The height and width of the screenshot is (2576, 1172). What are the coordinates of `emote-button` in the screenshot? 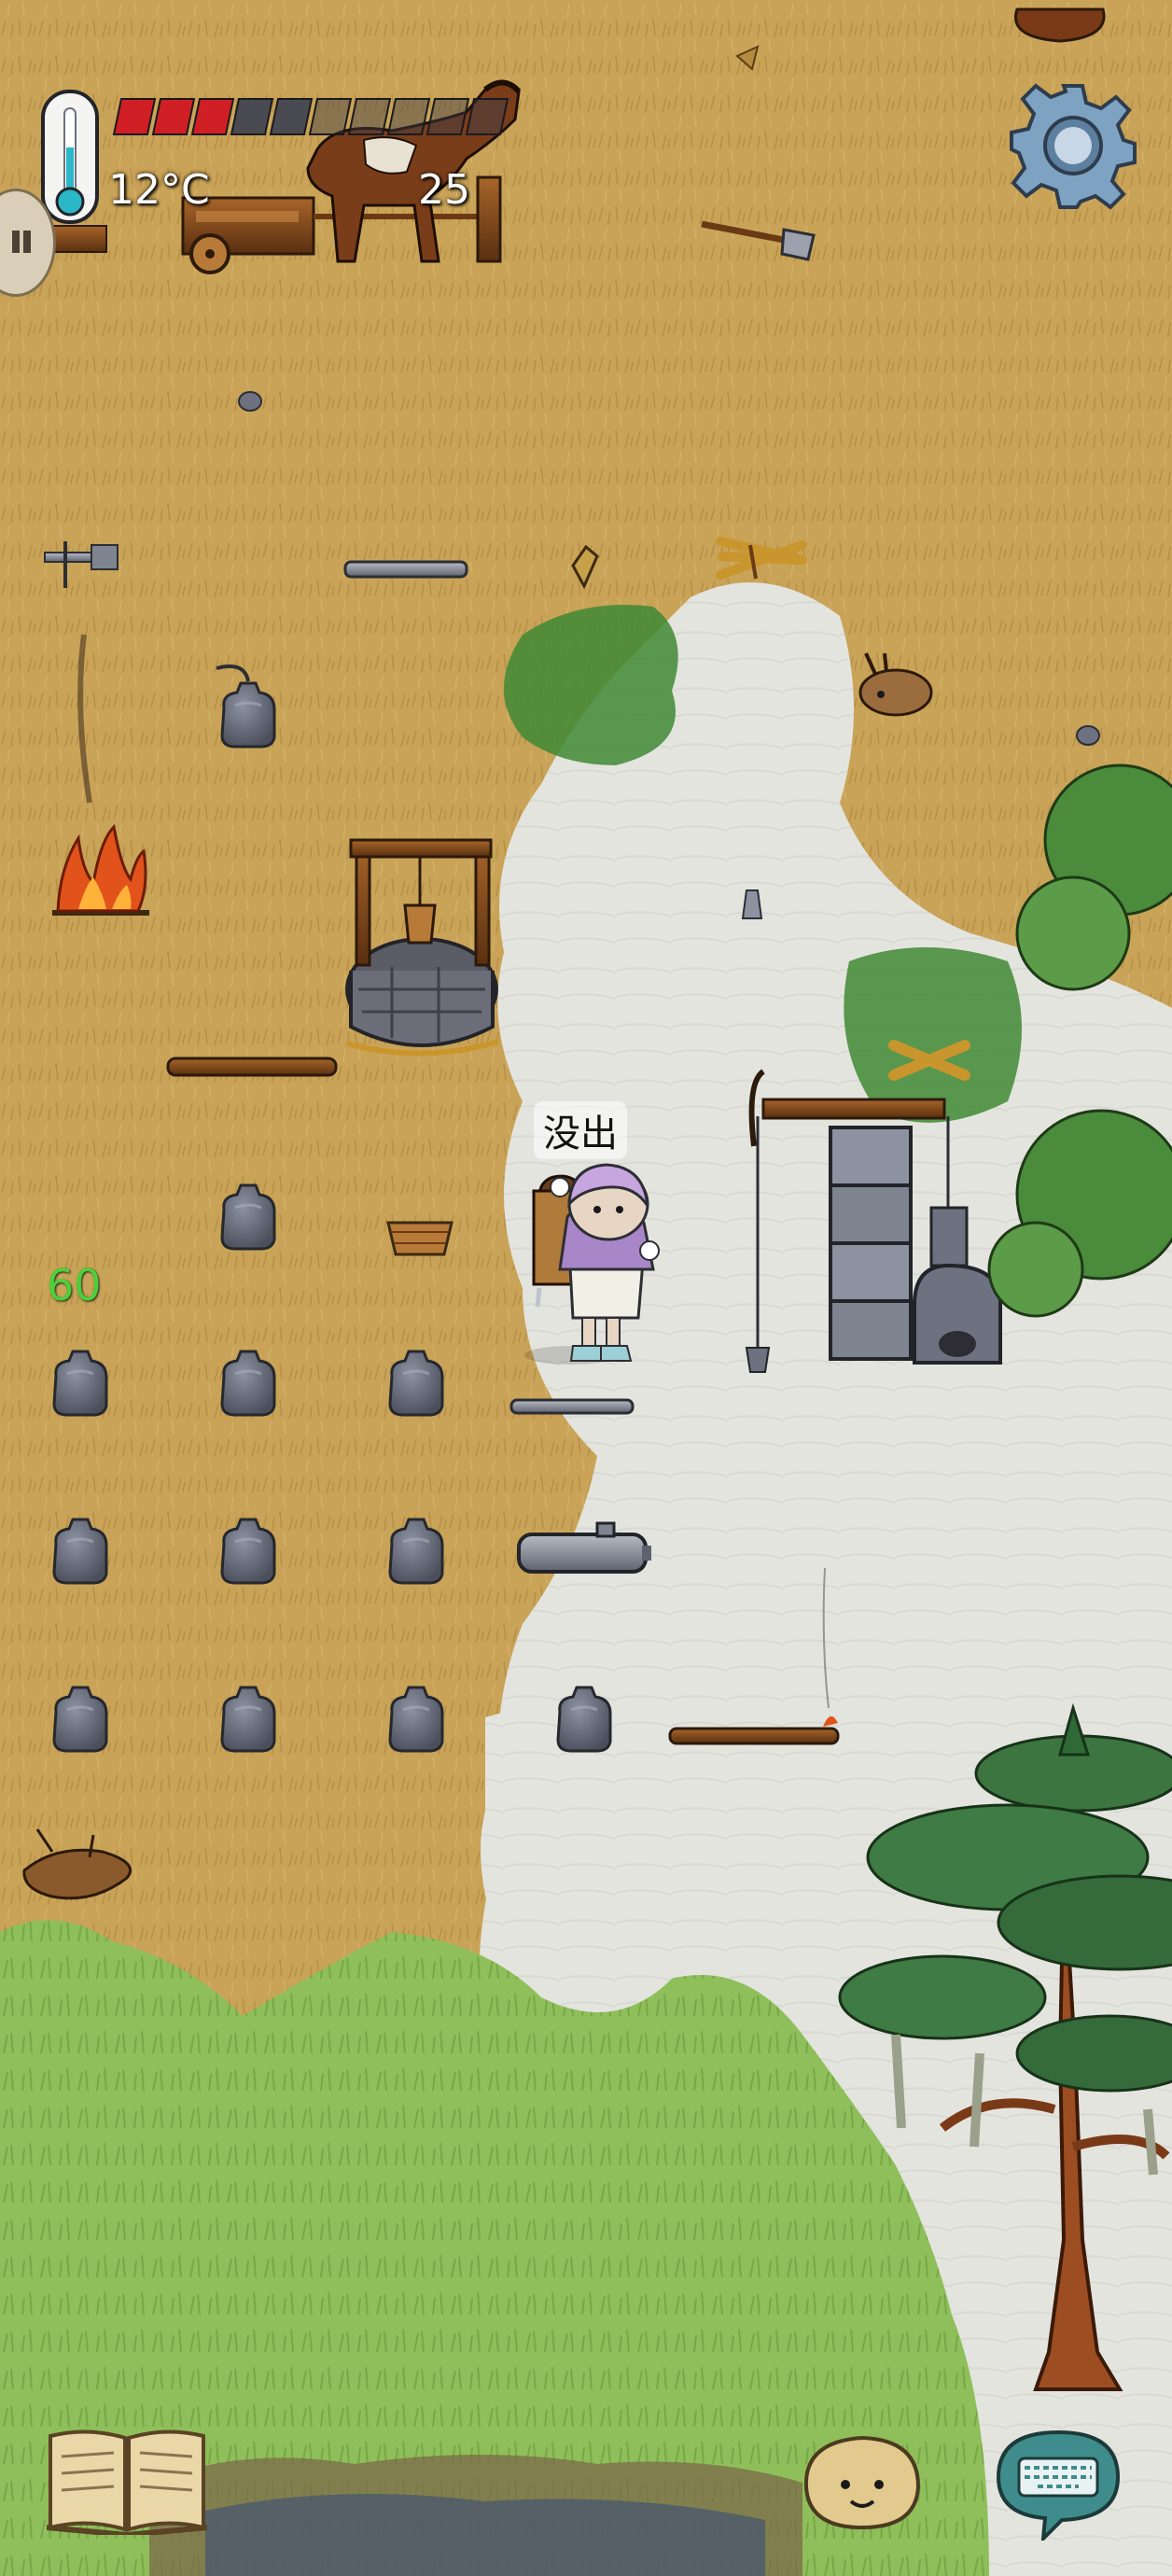 It's located at (861, 2481).